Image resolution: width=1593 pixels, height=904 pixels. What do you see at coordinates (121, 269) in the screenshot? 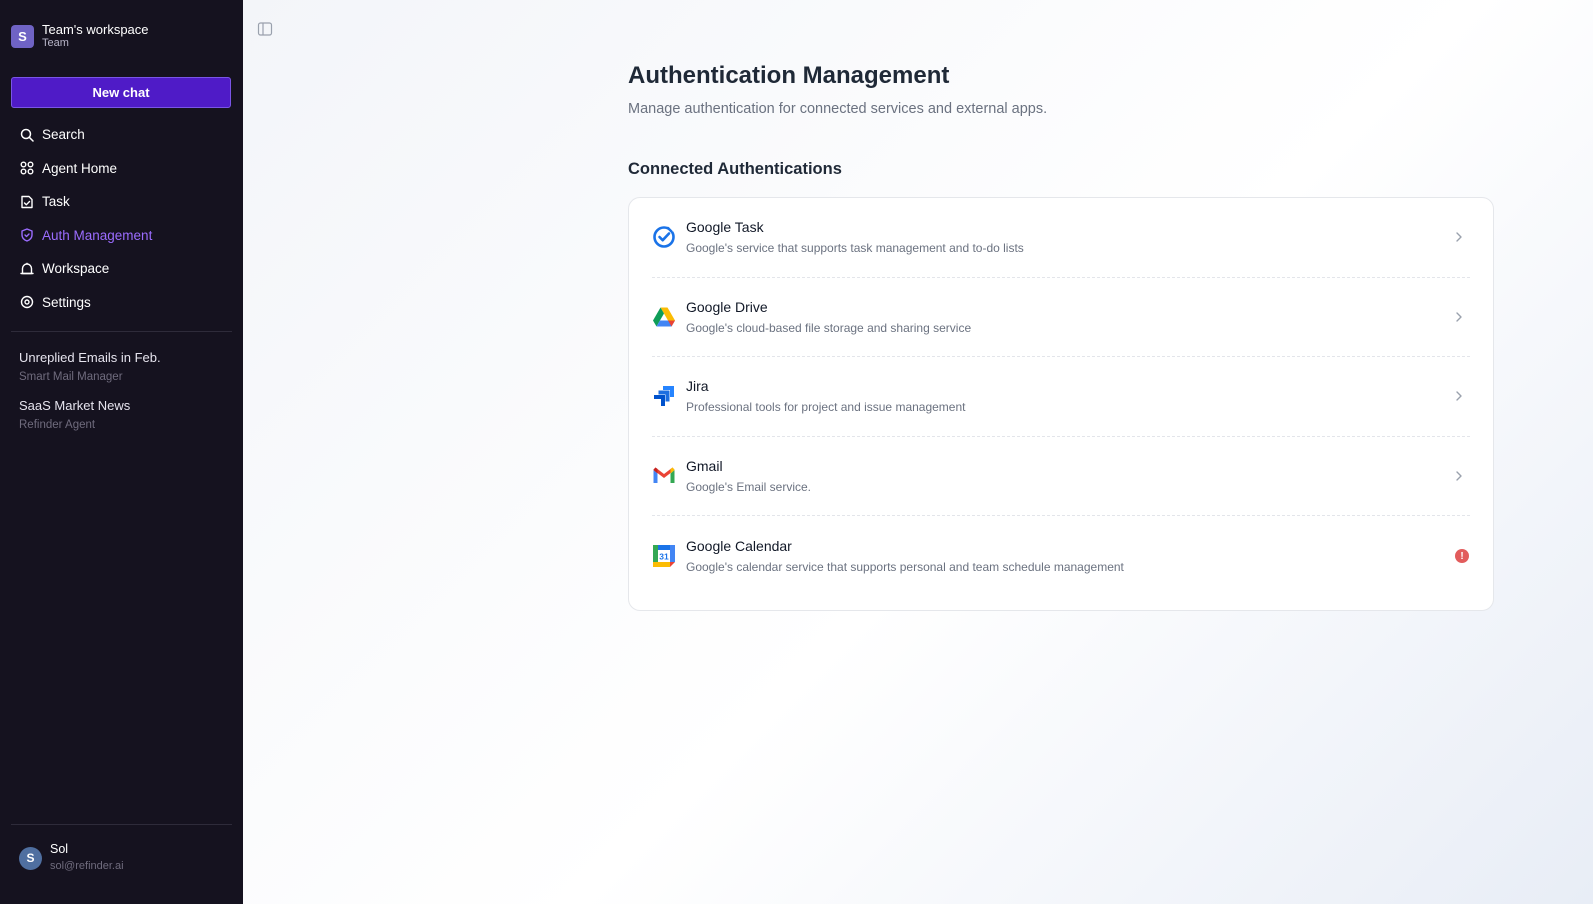
I see `sidebar-item-workspace: Workspace` at bounding box center [121, 269].